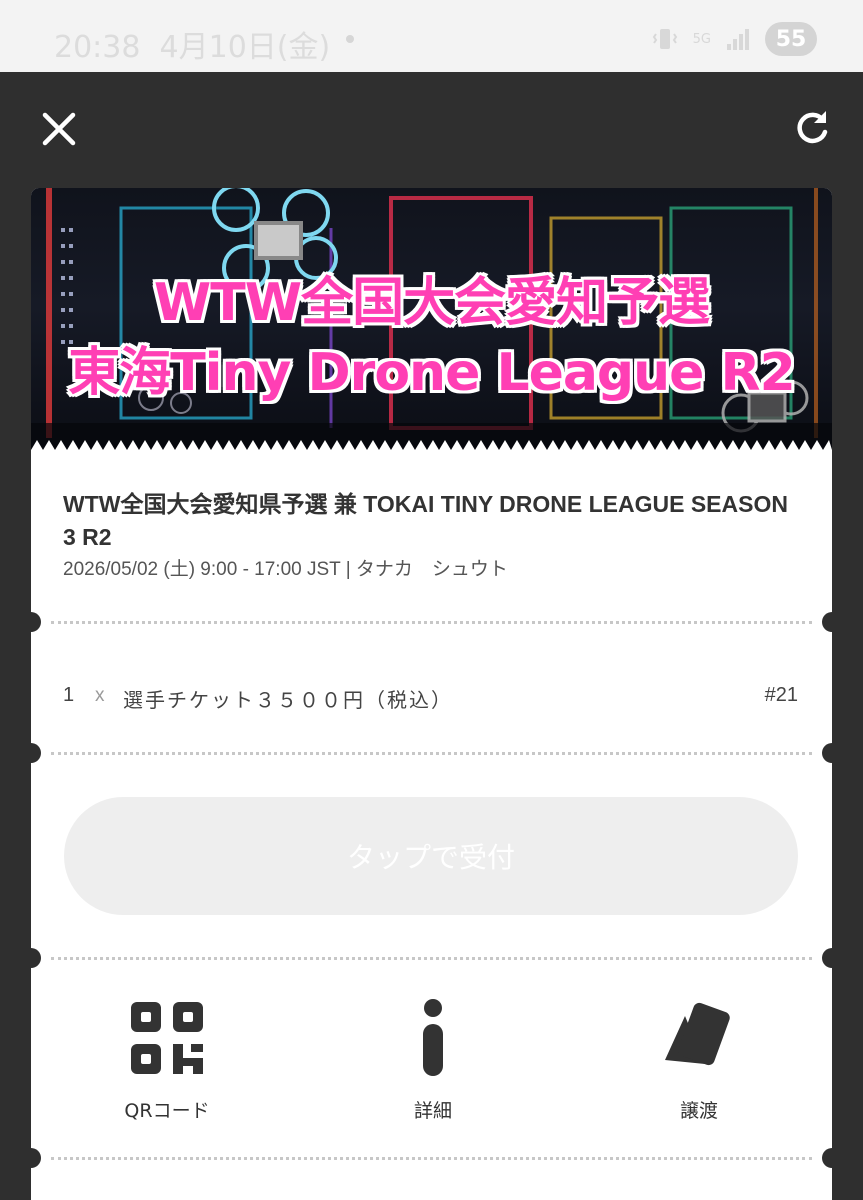  What do you see at coordinates (350, 39) in the screenshot?
I see `notification-dot-icon` at bounding box center [350, 39].